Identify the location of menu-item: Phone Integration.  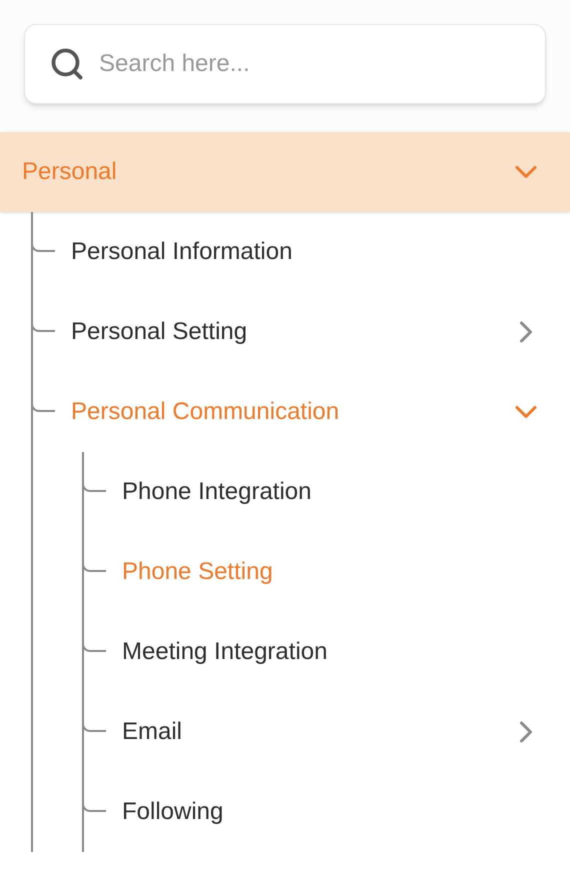
(333, 492).